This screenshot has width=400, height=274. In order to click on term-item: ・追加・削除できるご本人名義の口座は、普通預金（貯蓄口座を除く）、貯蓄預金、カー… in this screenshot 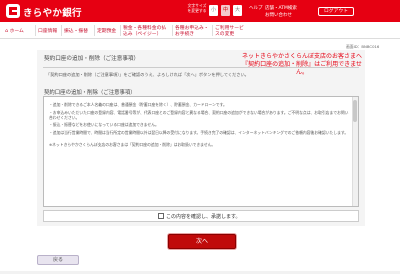, I will do `click(138, 104)`.